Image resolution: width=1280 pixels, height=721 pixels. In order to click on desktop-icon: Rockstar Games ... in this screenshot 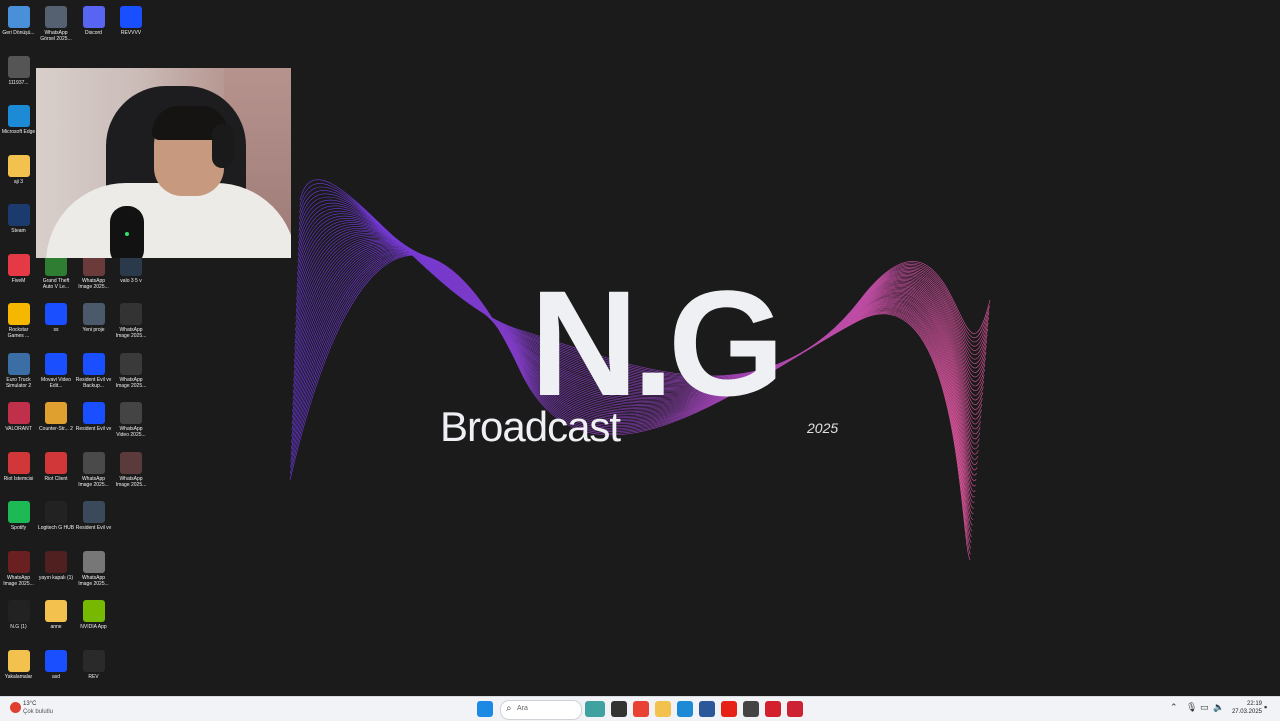, I will do `click(18, 325)`.